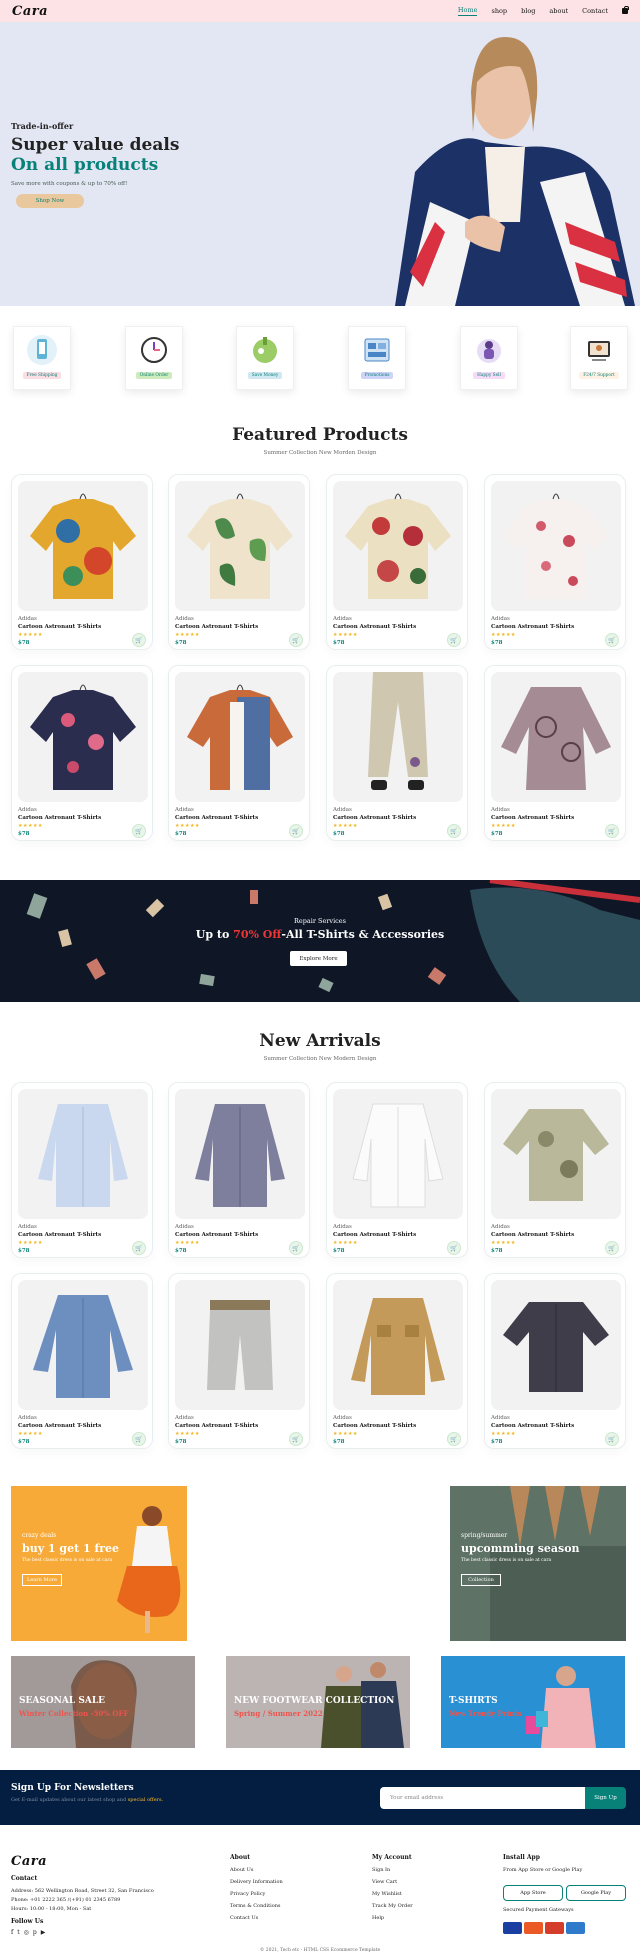  Describe the element at coordinates (72, 1788) in the screenshot. I see `newsletter-title: Sign Up For Newsletters` at that location.